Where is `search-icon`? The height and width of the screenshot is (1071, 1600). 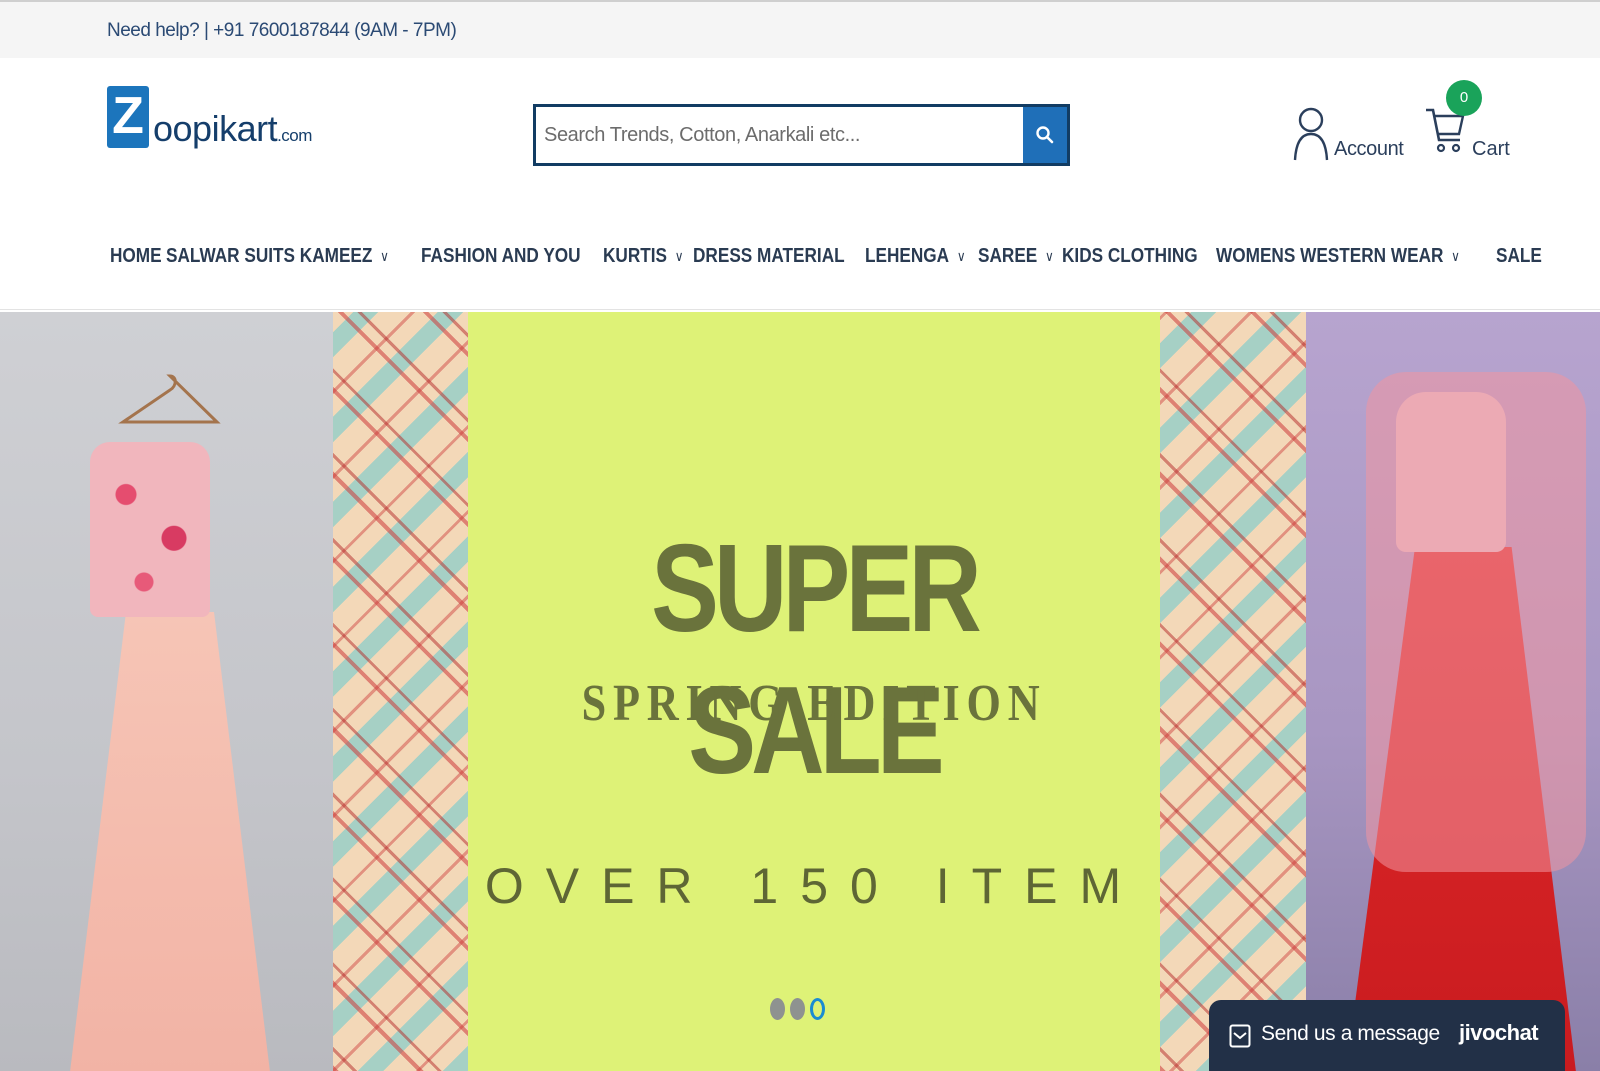
search-icon is located at coordinates (1045, 135).